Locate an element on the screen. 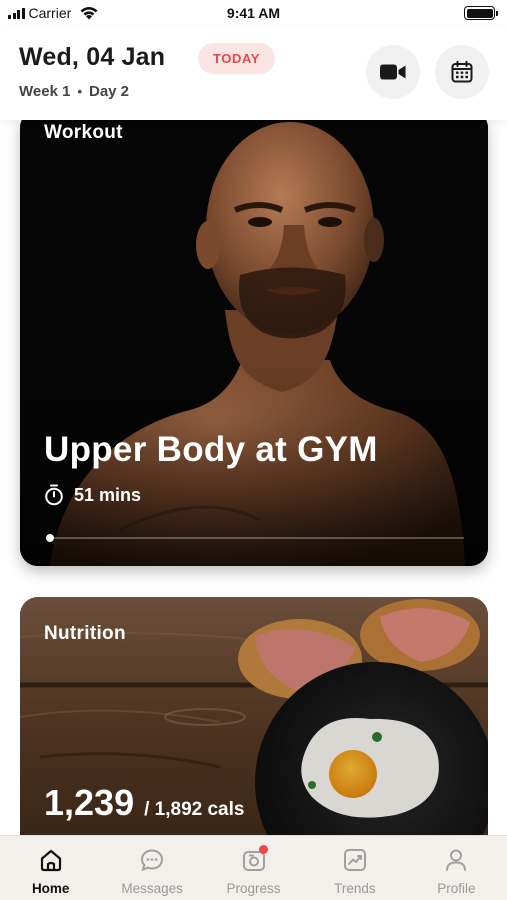 Image resolution: width=507 pixels, height=900 pixels. workout-duration: 51 mins is located at coordinates (92, 495).